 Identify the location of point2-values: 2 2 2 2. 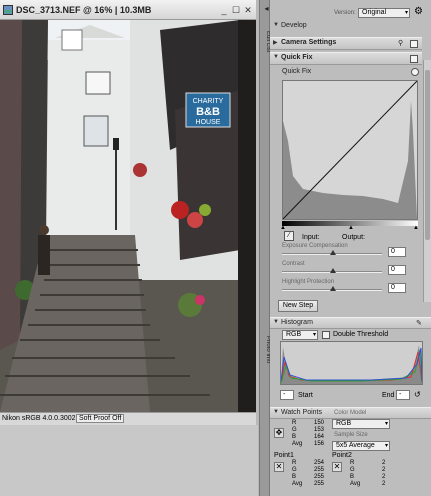
(383, 474).